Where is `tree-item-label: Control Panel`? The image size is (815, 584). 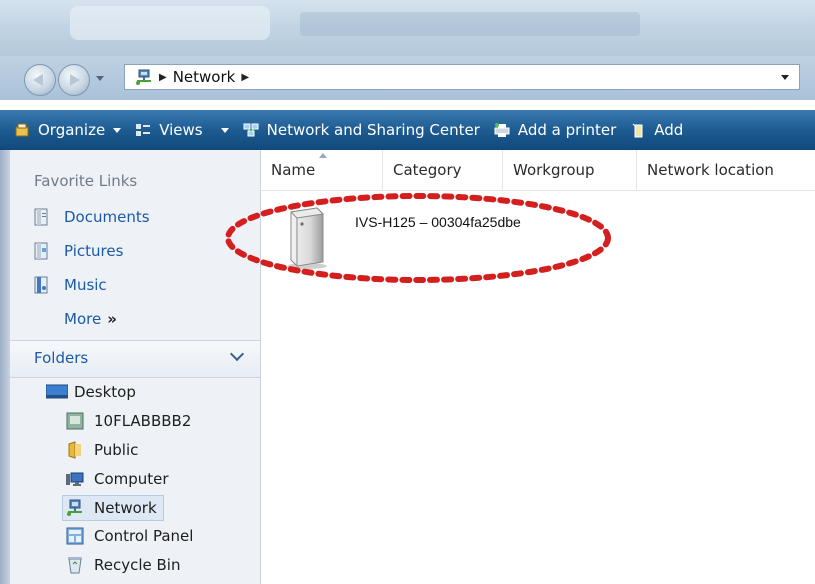
tree-item-label: Control Panel is located at coordinates (144, 536).